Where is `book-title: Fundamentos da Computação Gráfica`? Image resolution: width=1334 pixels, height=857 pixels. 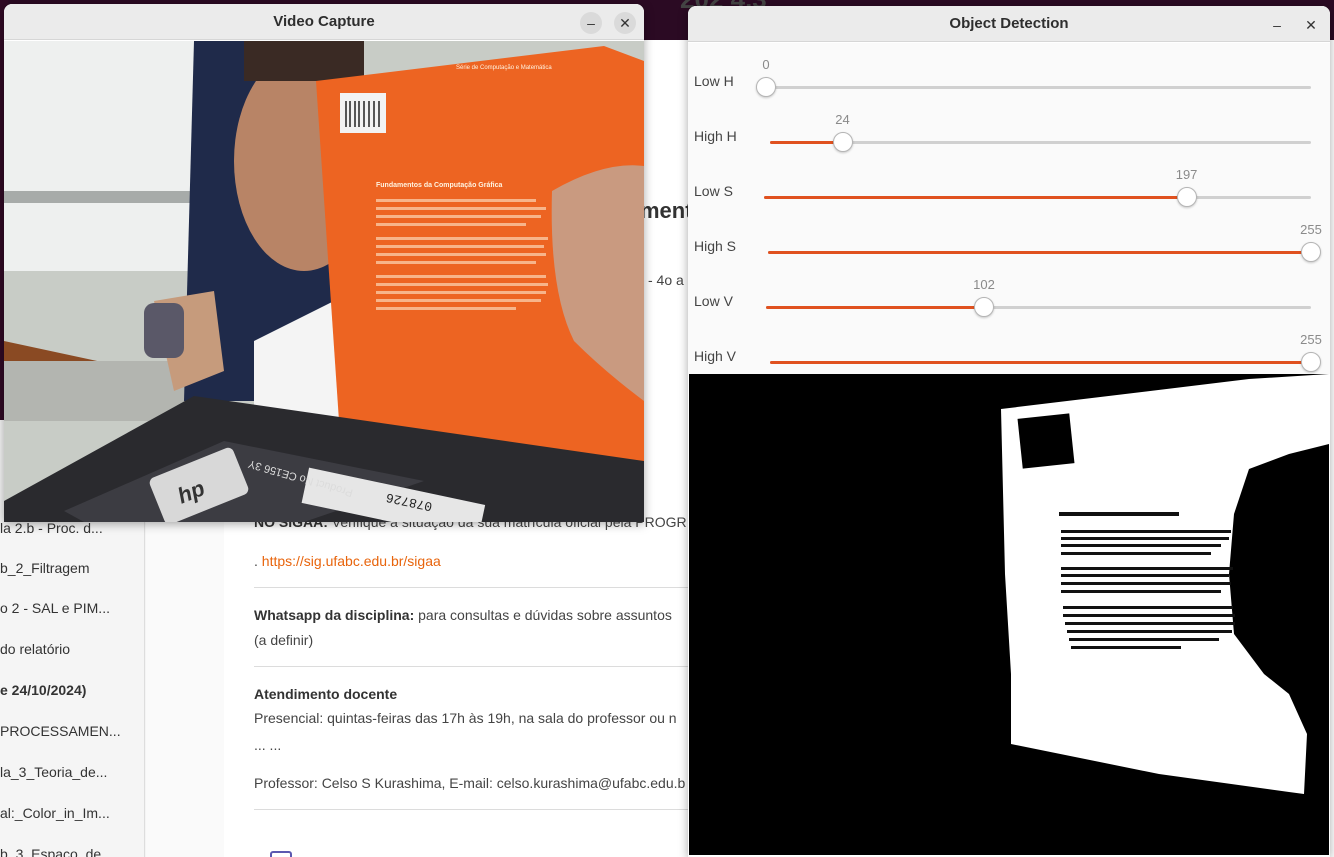
book-title: Fundamentos da Computação Gráfica is located at coordinates (439, 185).